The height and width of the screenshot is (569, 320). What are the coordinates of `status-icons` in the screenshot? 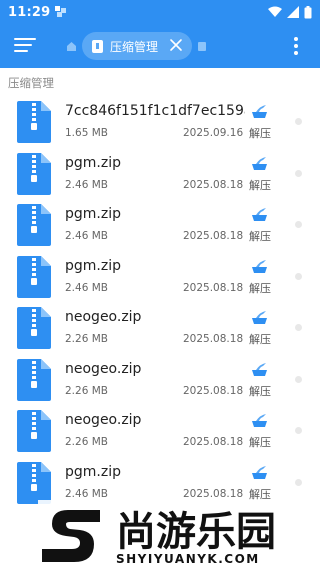 It's located at (290, 12).